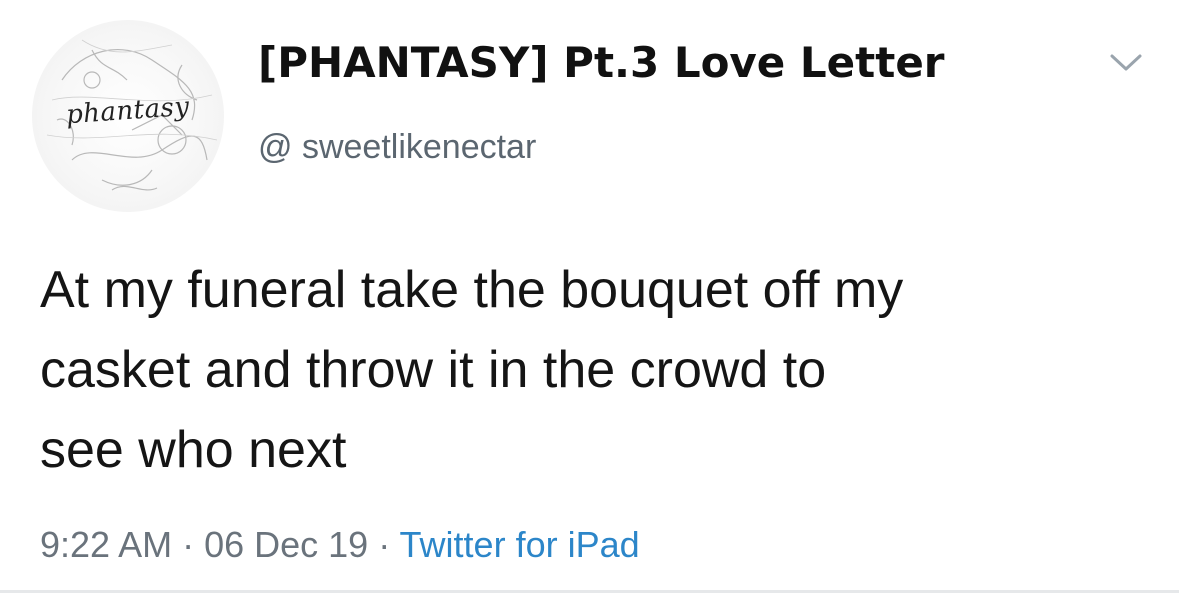 The image size is (1179, 595). Describe the element at coordinates (589, 591) in the screenshot. I see `divider` at that location.